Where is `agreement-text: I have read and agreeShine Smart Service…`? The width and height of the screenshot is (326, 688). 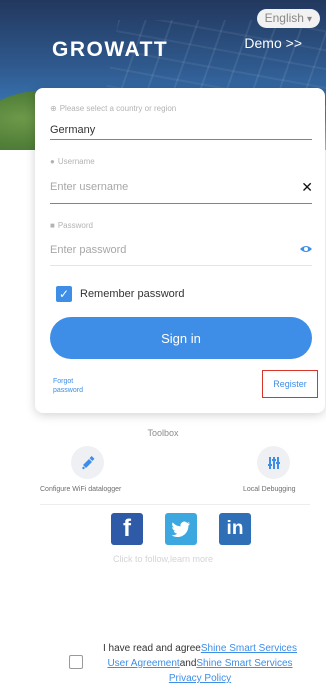 agreement-text: I have read and agreeShine Smart Service… is located at coordinates (200, 663).